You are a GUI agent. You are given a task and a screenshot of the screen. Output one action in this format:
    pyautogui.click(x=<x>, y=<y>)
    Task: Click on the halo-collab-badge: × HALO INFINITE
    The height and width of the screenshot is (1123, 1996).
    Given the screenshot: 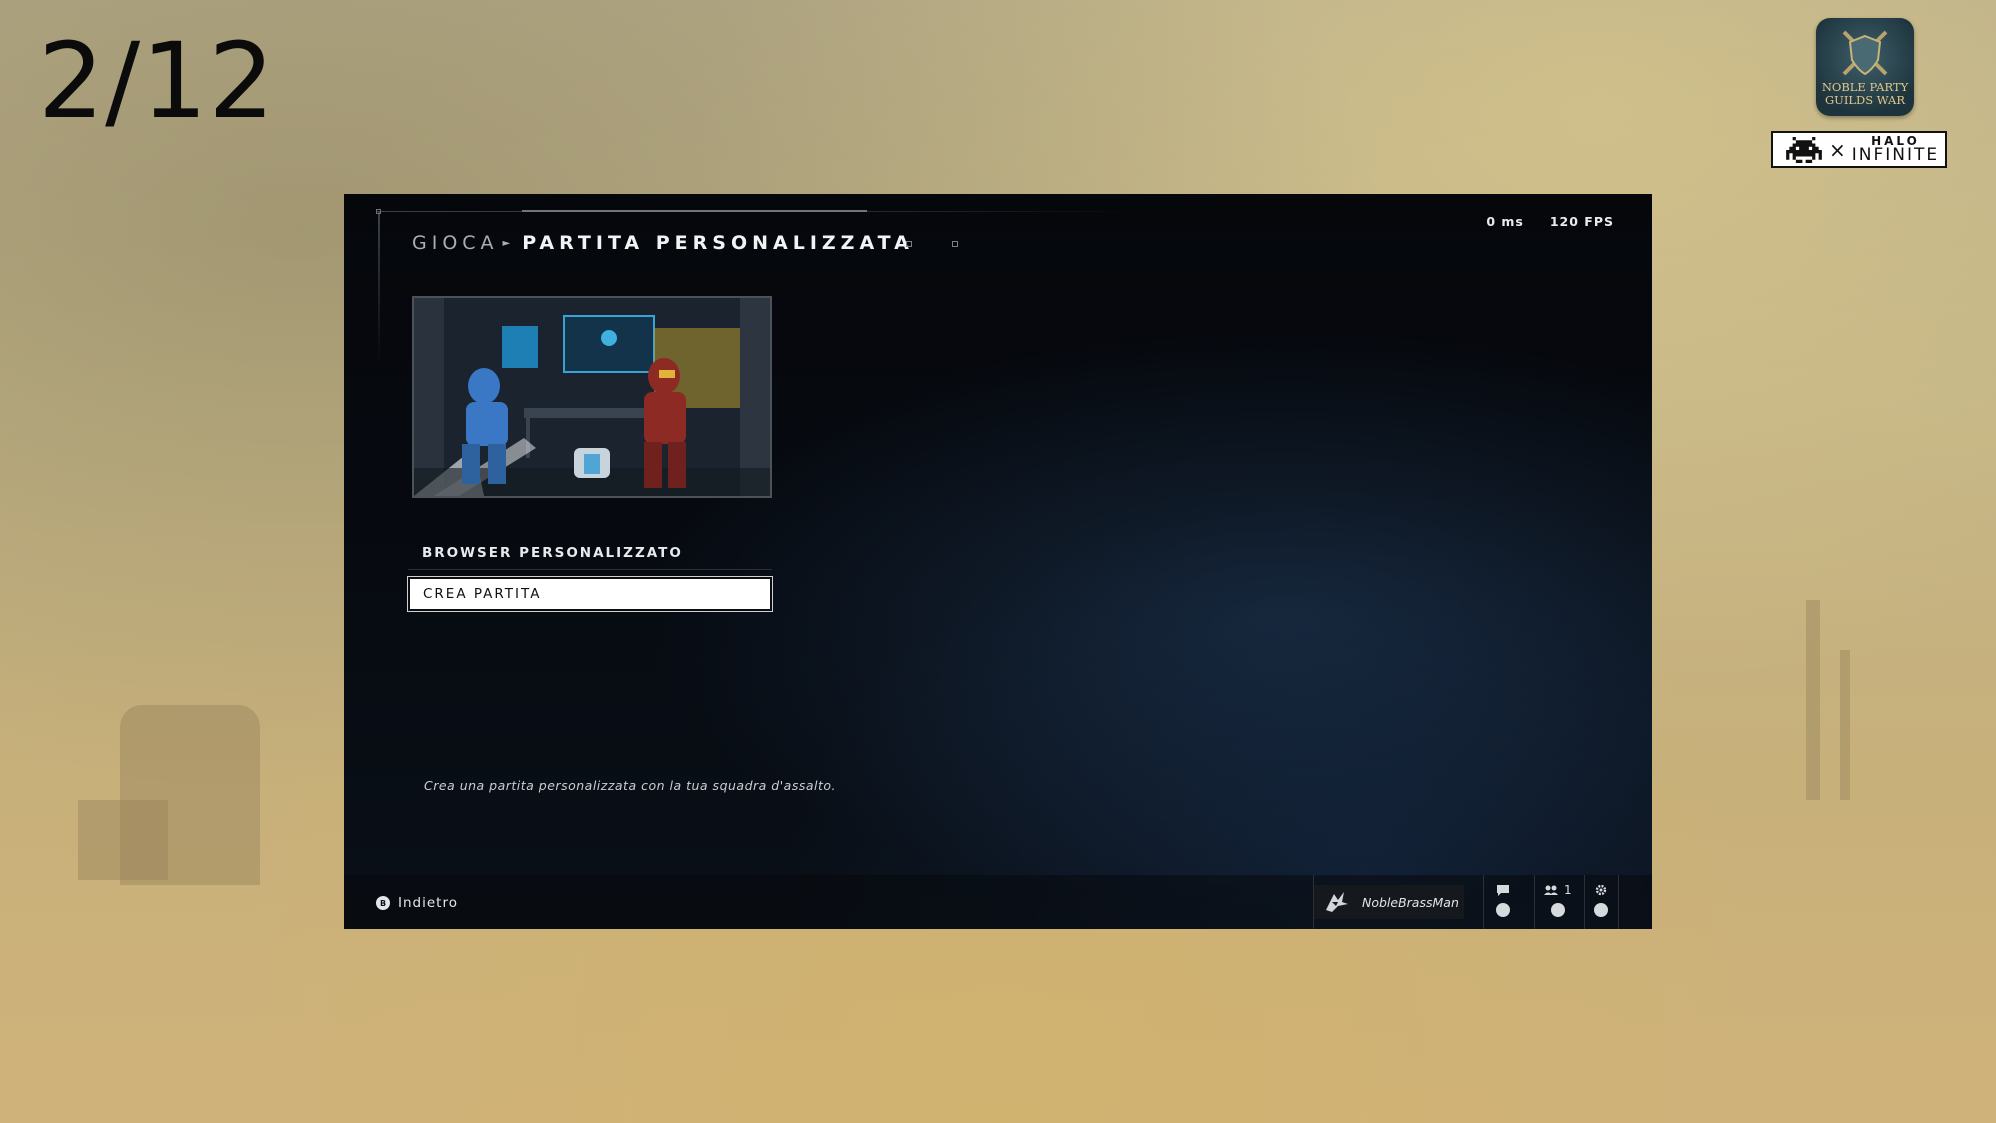 What is the action you would take?
    pyautogui.click(x=1859, y=149)
    